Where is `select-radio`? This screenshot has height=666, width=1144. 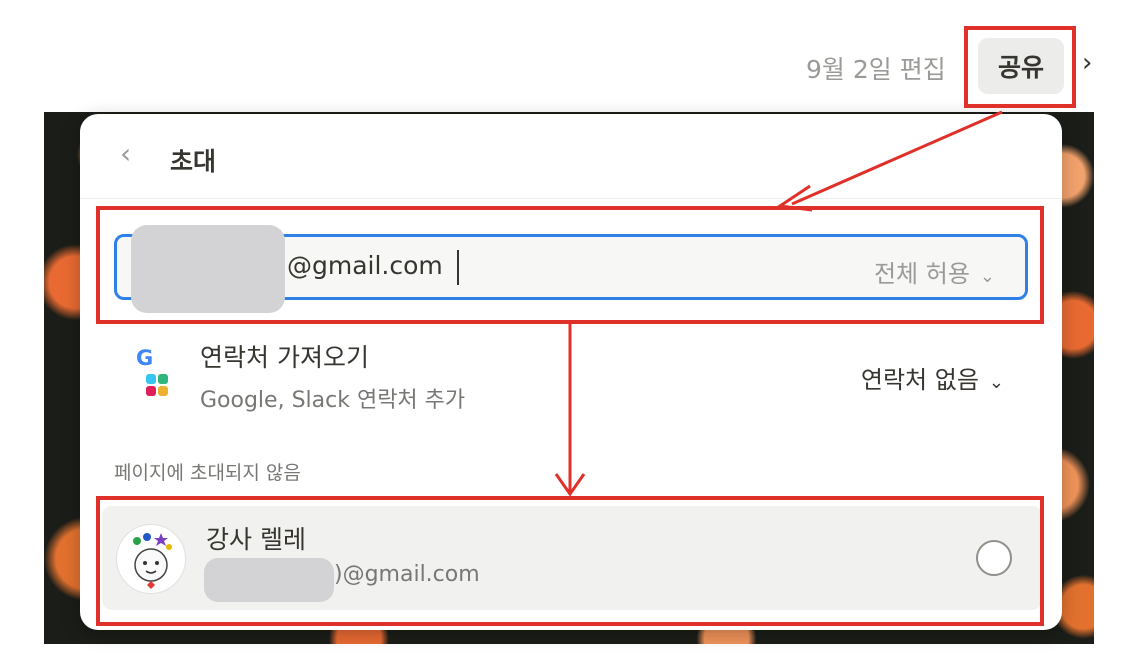 select-radio is located at coordinates (994, 558).